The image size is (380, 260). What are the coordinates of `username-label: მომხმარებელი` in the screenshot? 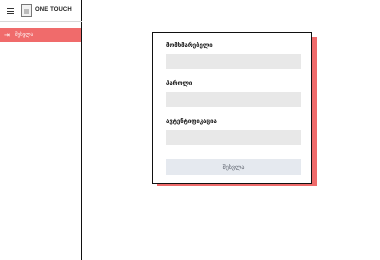 It's located at (189, 45).